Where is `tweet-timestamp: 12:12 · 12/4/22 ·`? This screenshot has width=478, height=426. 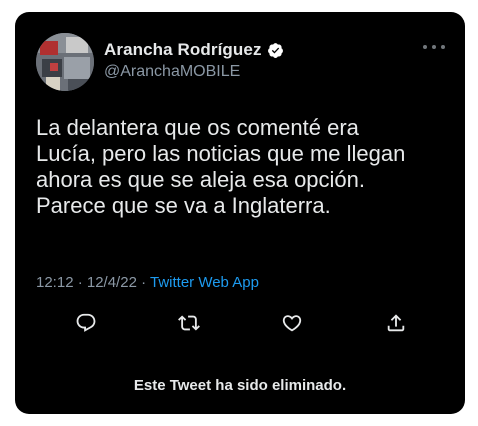 tweet-timestamp: 12:12 · 12/4/22 · is located at coordinates (93, 282).